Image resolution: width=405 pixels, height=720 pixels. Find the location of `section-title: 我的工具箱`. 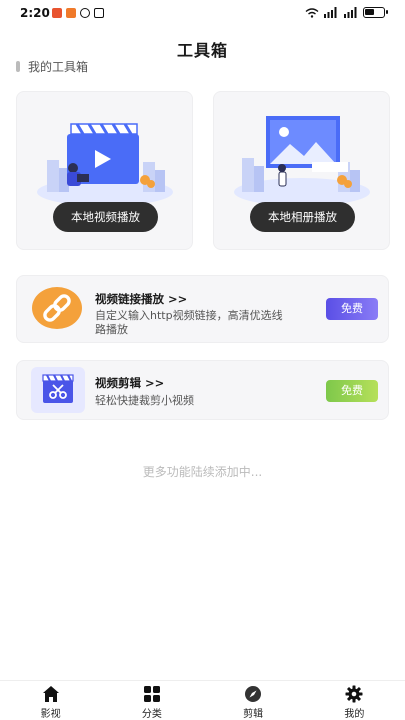

section-title: 我的工具箱 is located at coordinates (58, 67).